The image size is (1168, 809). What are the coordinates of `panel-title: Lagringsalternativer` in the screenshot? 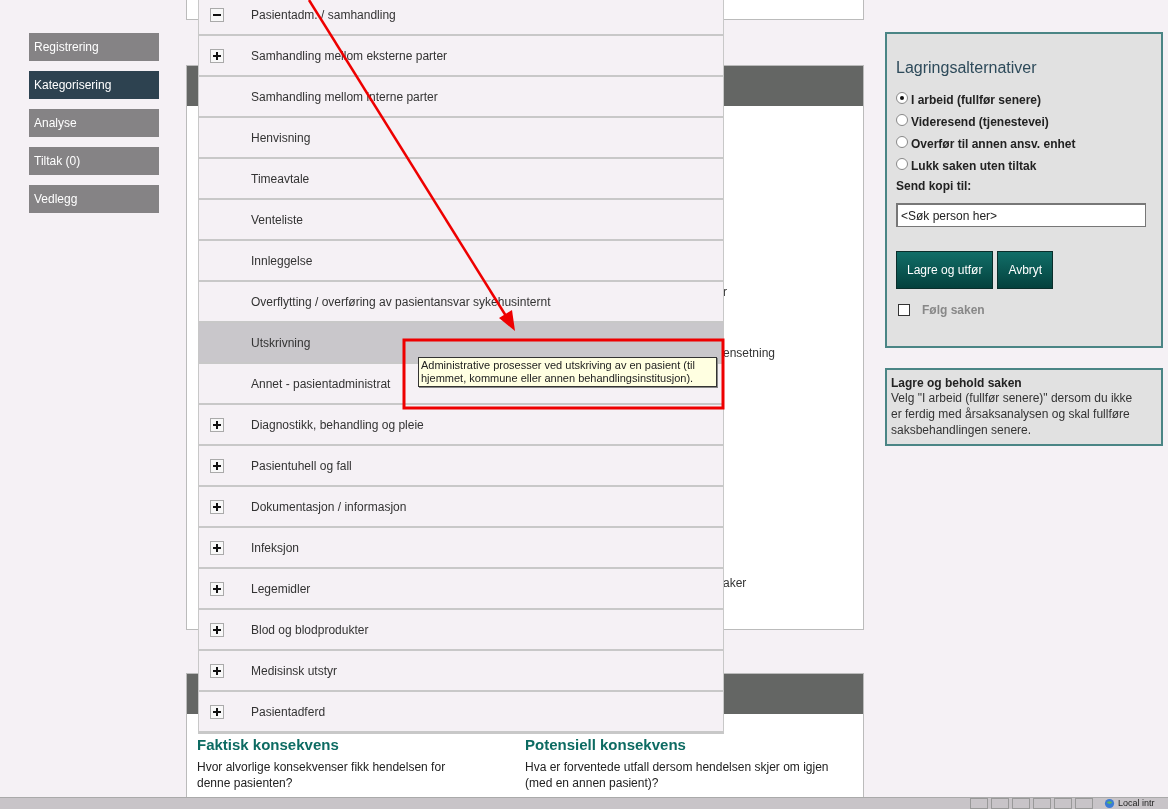 It's located at (967, 68).